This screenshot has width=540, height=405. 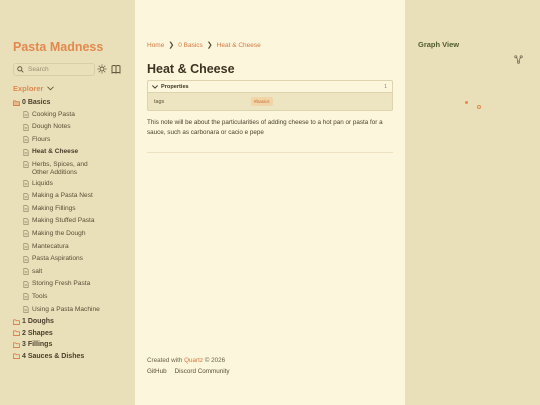 I want to click on property-row: tags #basics, so click(x=270, y=101).